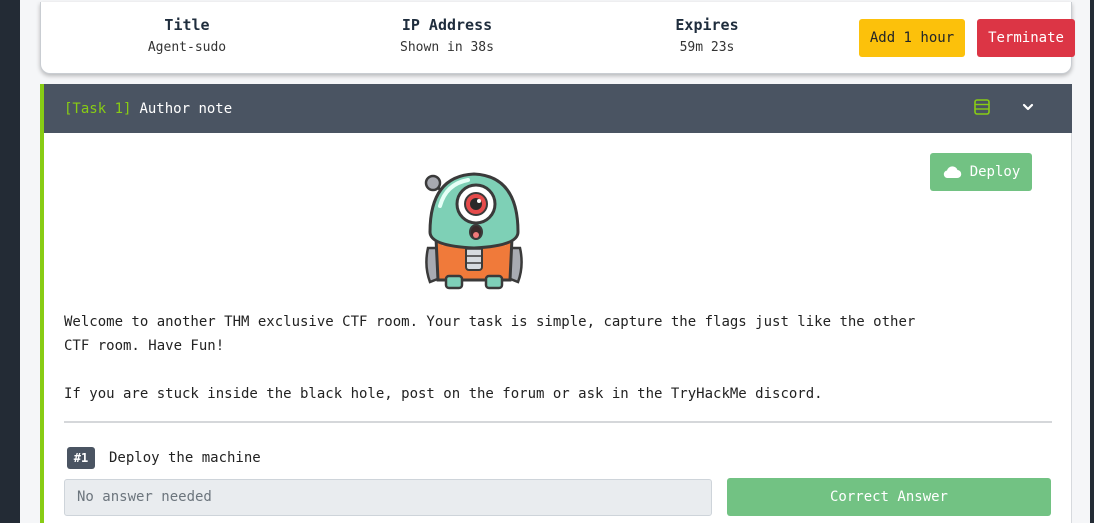 The width and height of the screenshot is (1094, 523). What do you see at coordinates (707, 47) in the screenshot?
I see `machine-expires-value: 59m 23s` at bounding box center [707, 47].